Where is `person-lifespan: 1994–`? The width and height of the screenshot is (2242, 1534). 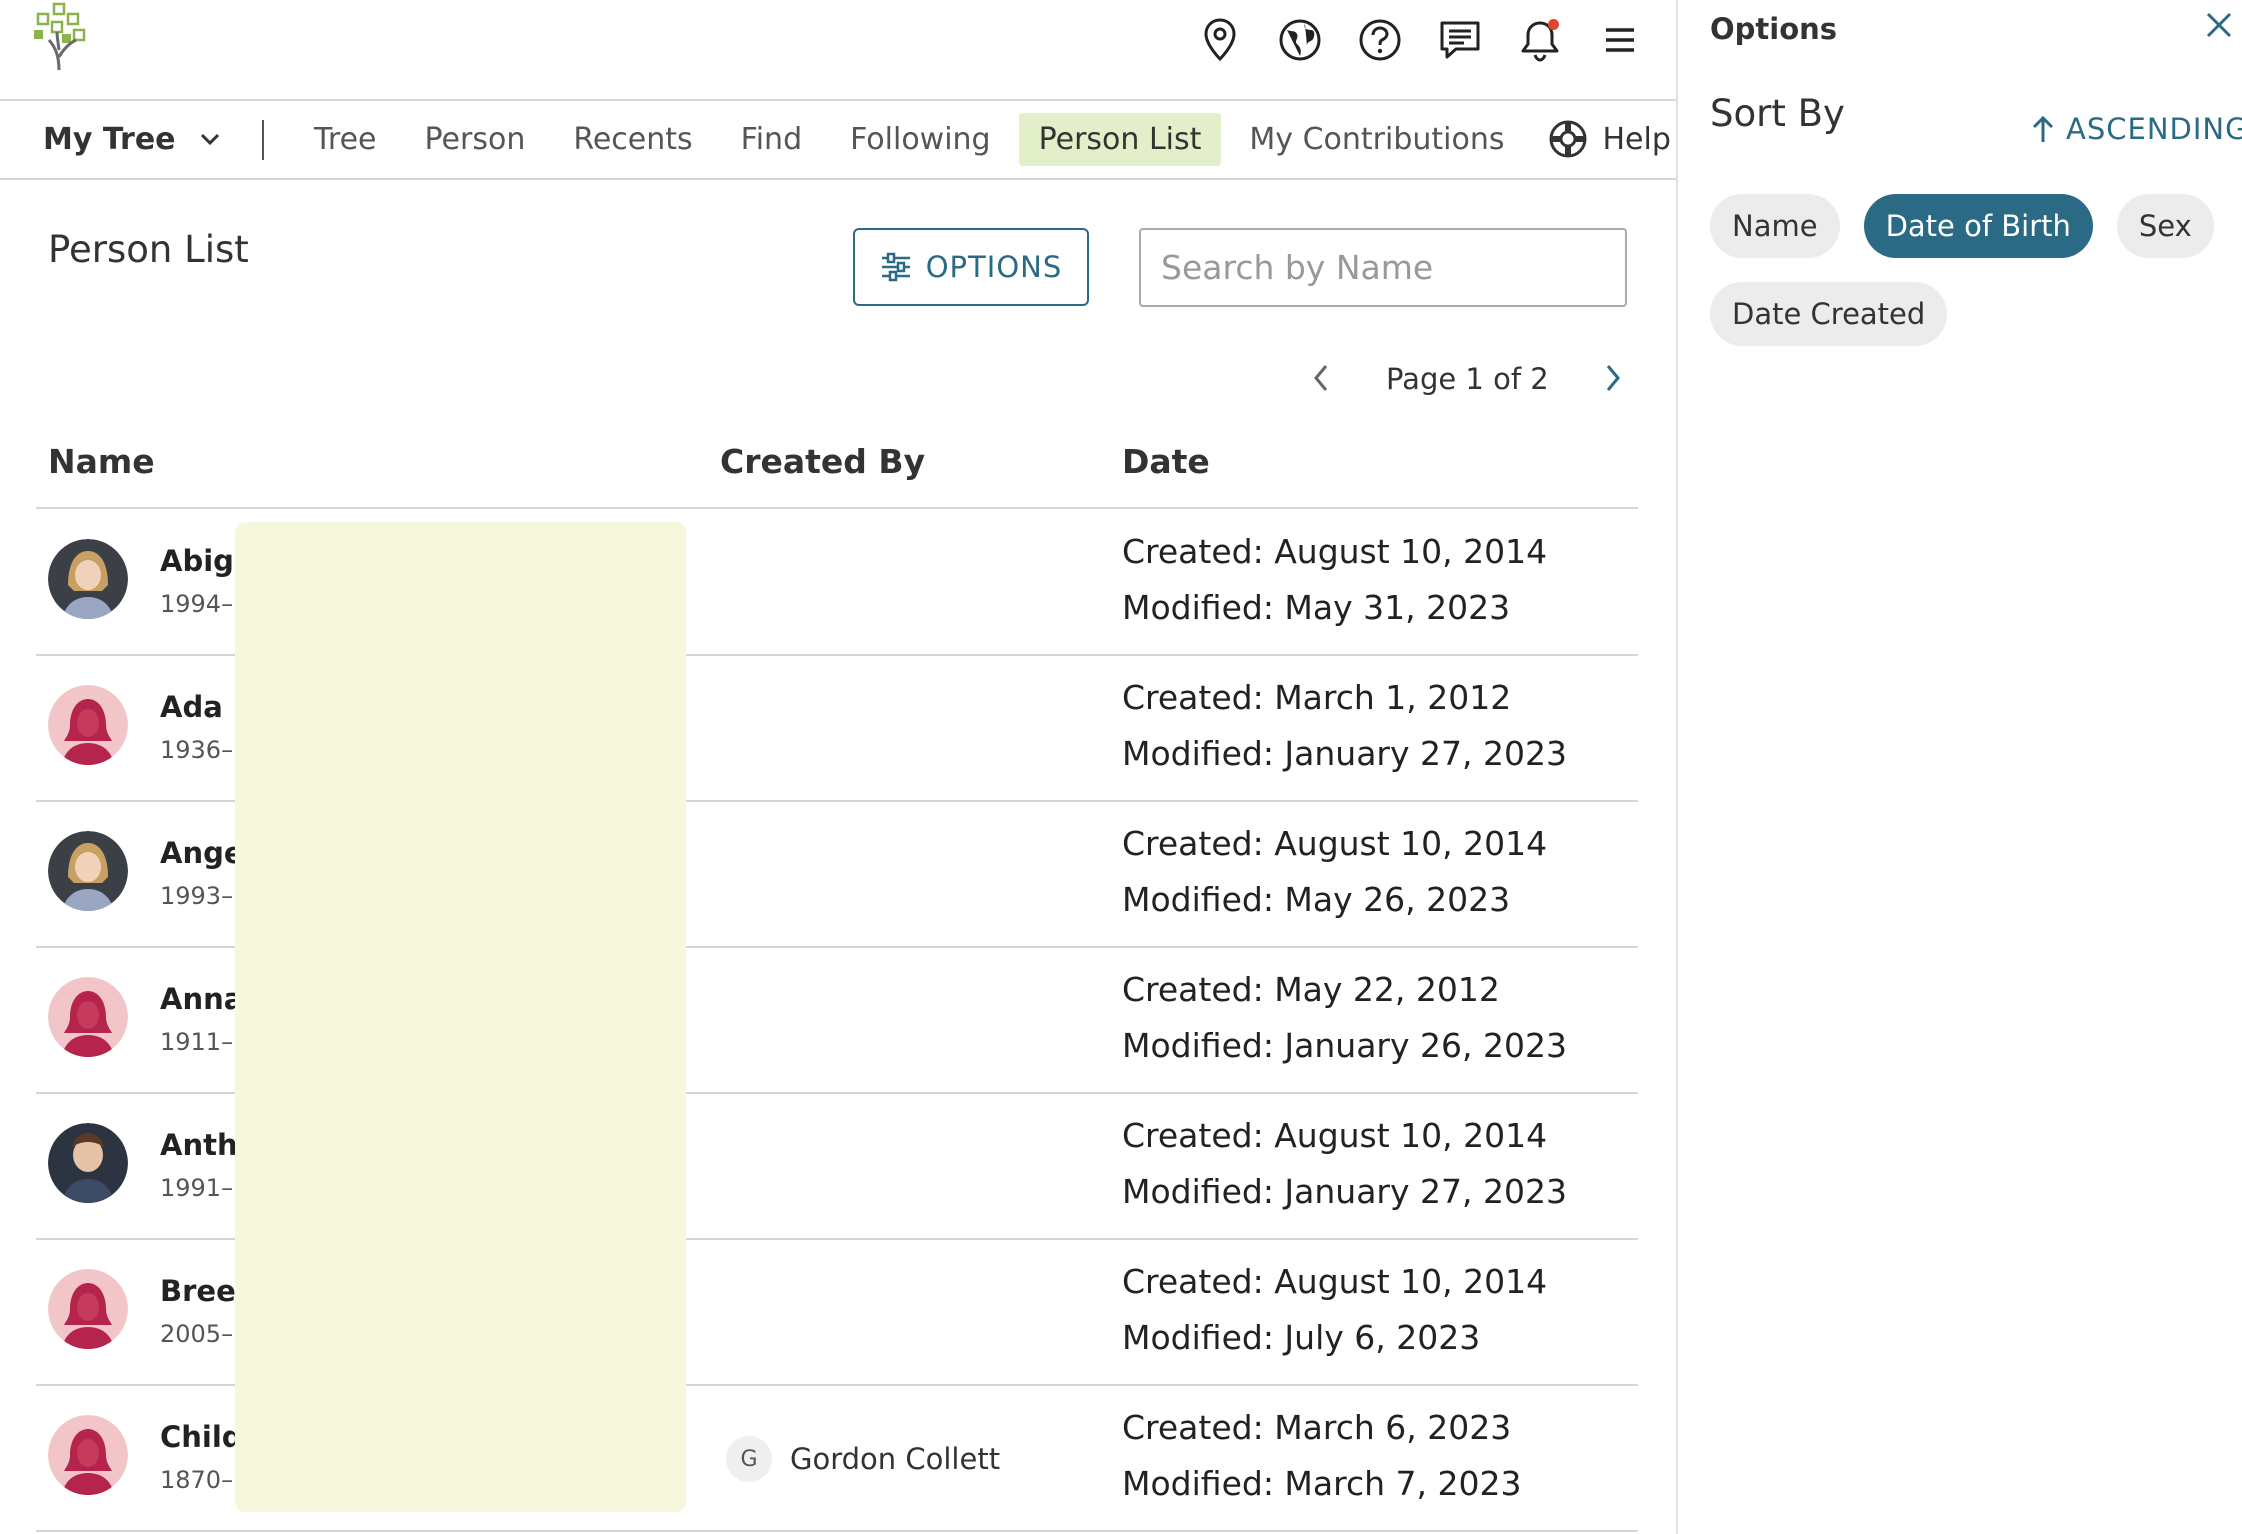
person-lifespan: 1994– is located at coordinates (197, 604).